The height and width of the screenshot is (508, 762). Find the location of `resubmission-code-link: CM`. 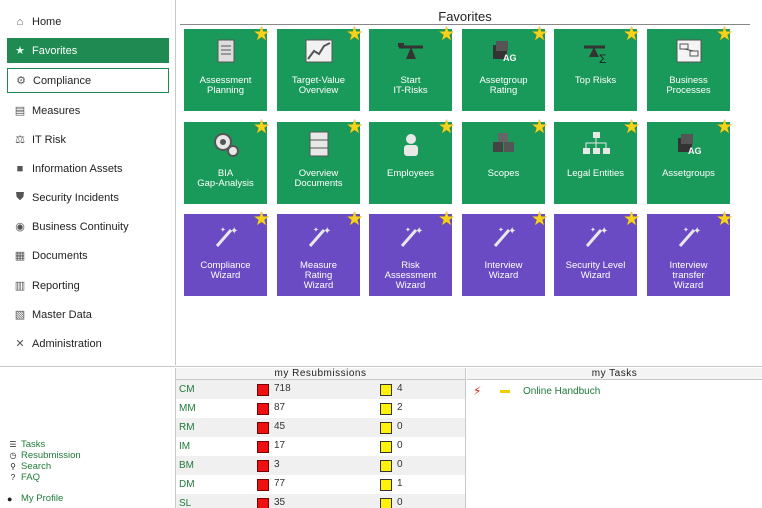

resubmission-code-link: CM is located at coordinates (187, 389).